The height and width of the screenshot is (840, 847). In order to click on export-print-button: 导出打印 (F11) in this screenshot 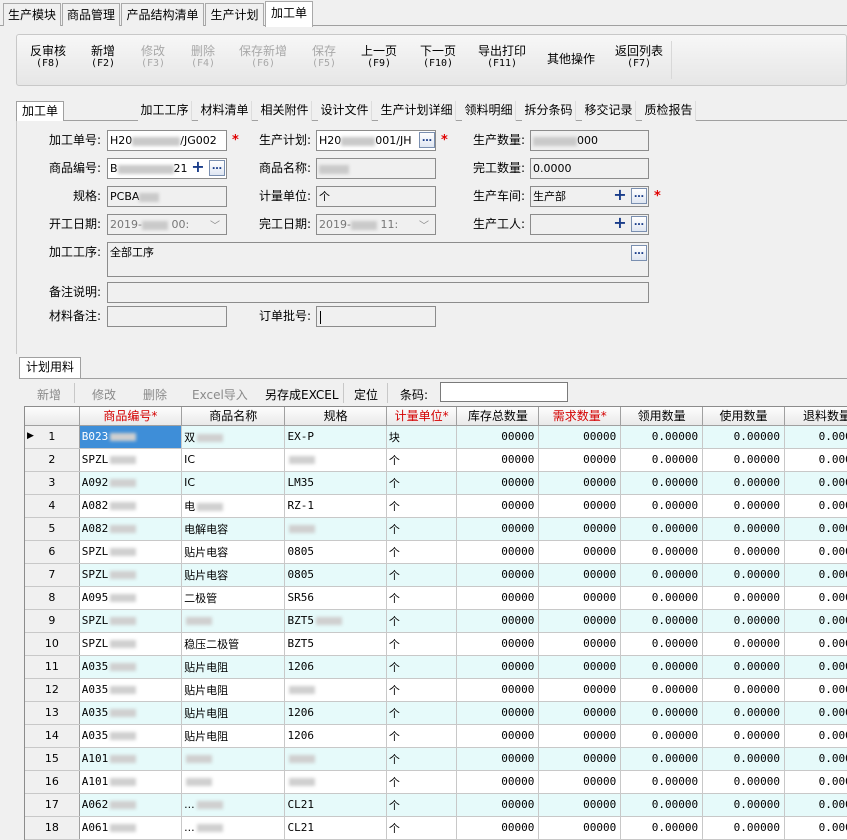, I will do `click(502, 57)`.